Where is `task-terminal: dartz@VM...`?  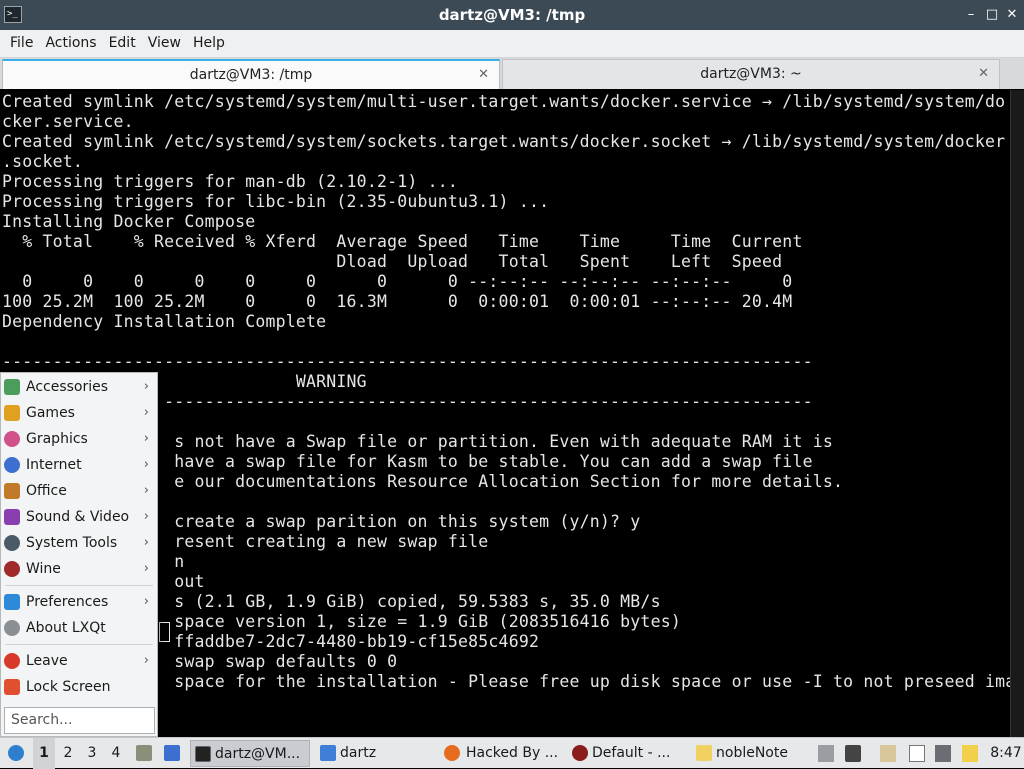 task-terminal: dartz@VM... is located at coordinates (250, 753).